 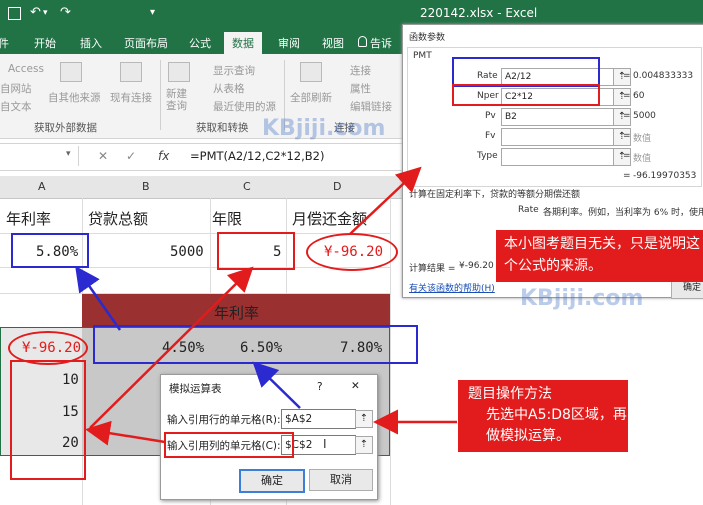 I want to click on arrow-red-payment, so click(x=385, y=200).